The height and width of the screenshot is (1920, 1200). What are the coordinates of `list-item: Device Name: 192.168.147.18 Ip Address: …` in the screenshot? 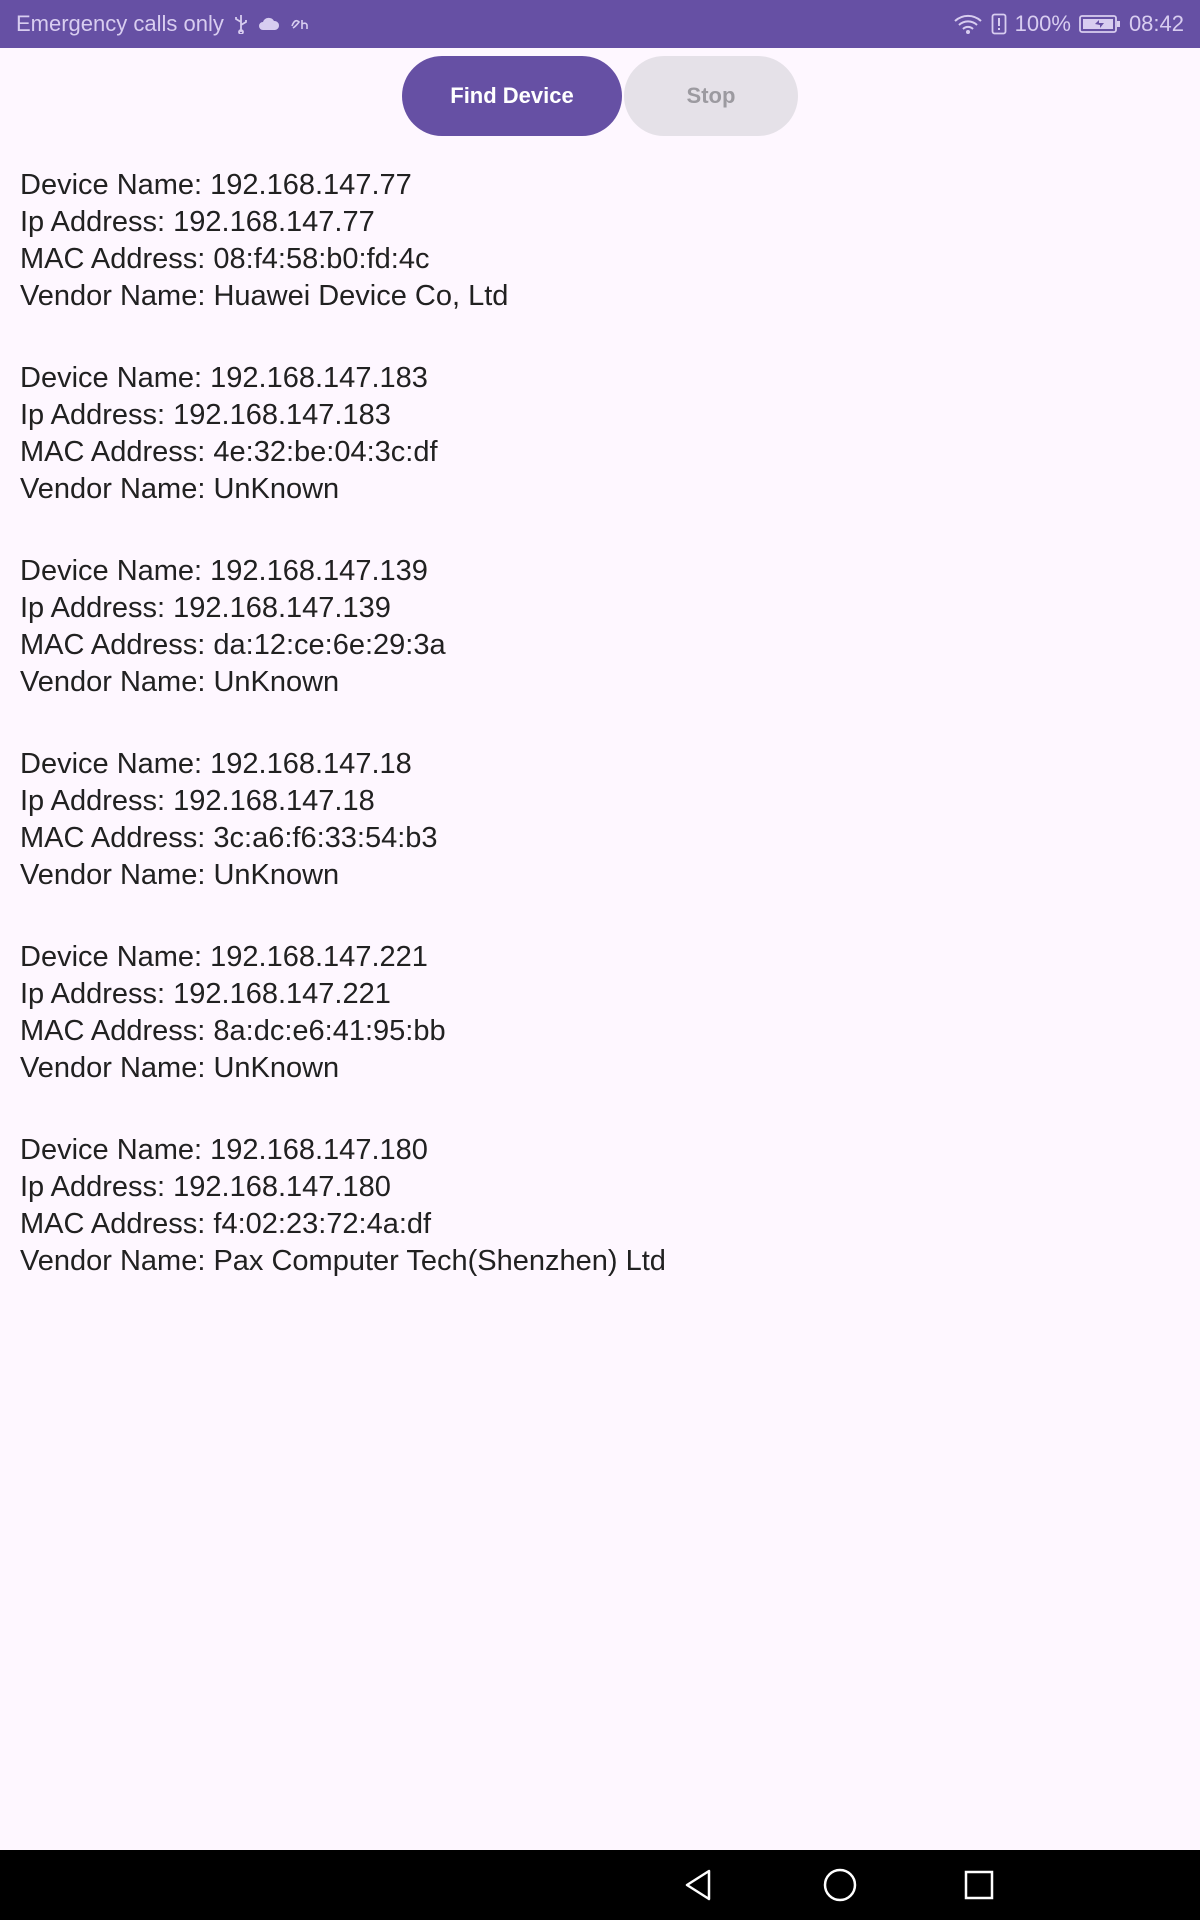 It's located at (600, 820).